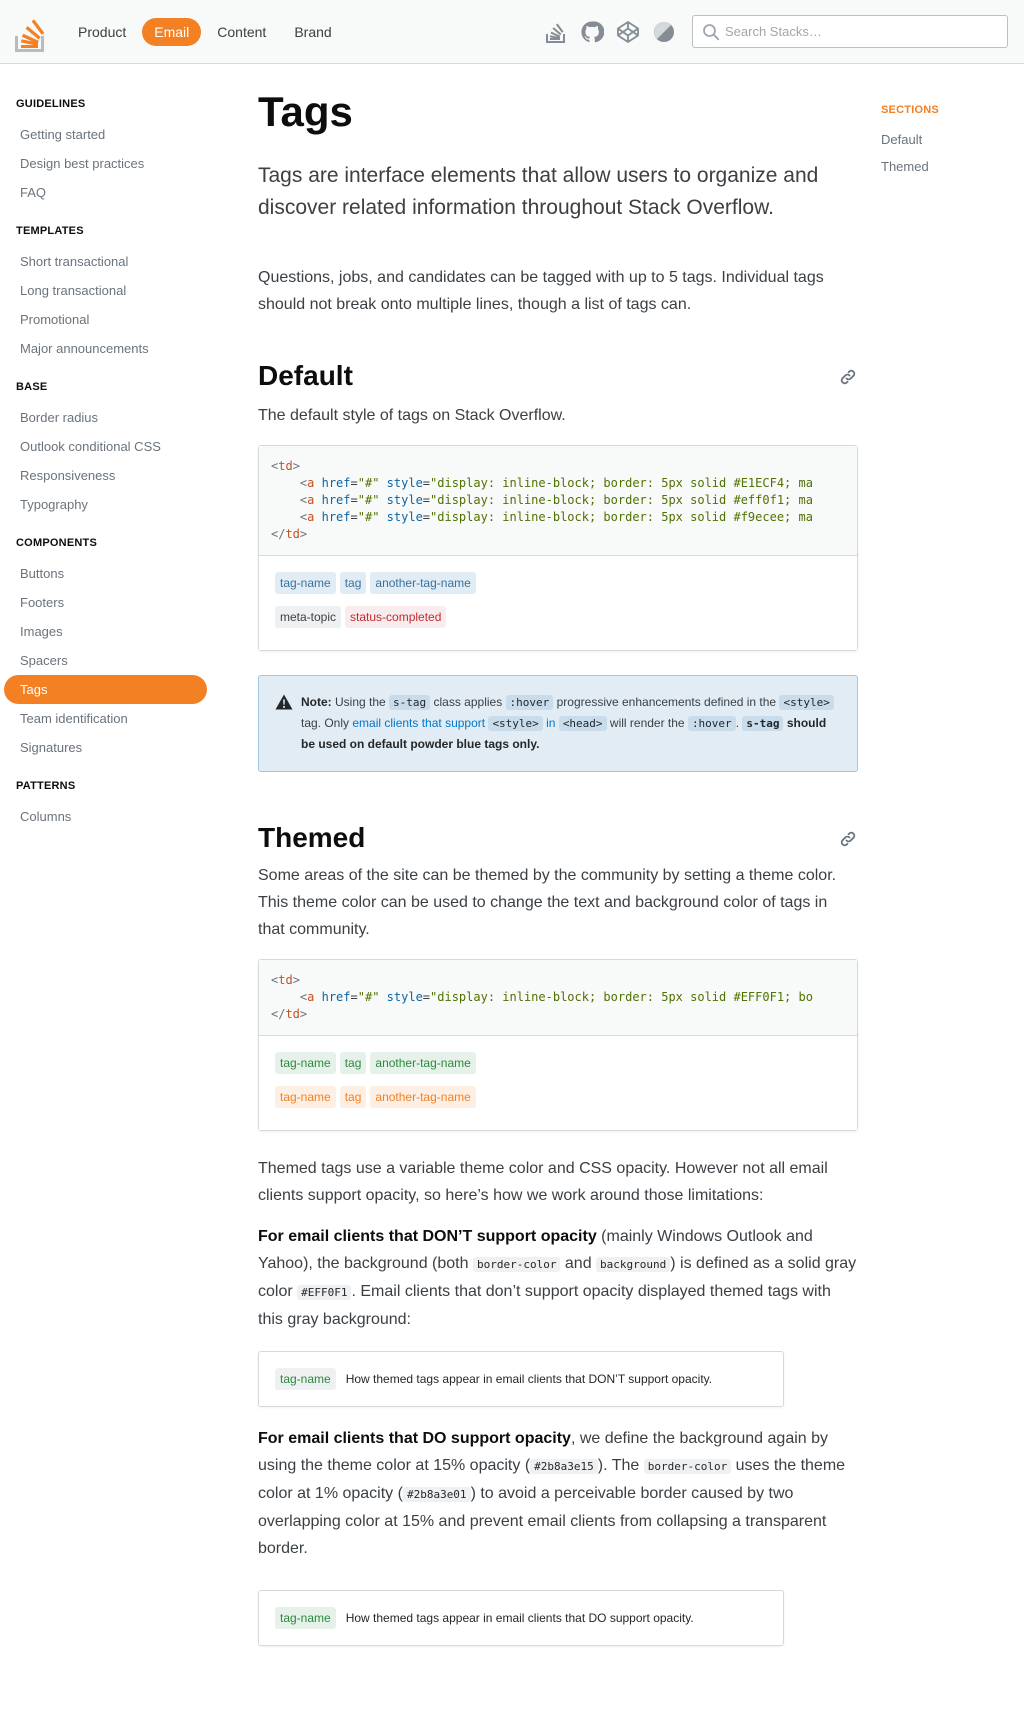 Image resolution: width=1024 pixels, height=1729 pixels. What do you see at coordinates (105, 475) in the screenshot?
I see `sidebar-item-responsiveness: Responsiveness` at bounding box center [105, 475].